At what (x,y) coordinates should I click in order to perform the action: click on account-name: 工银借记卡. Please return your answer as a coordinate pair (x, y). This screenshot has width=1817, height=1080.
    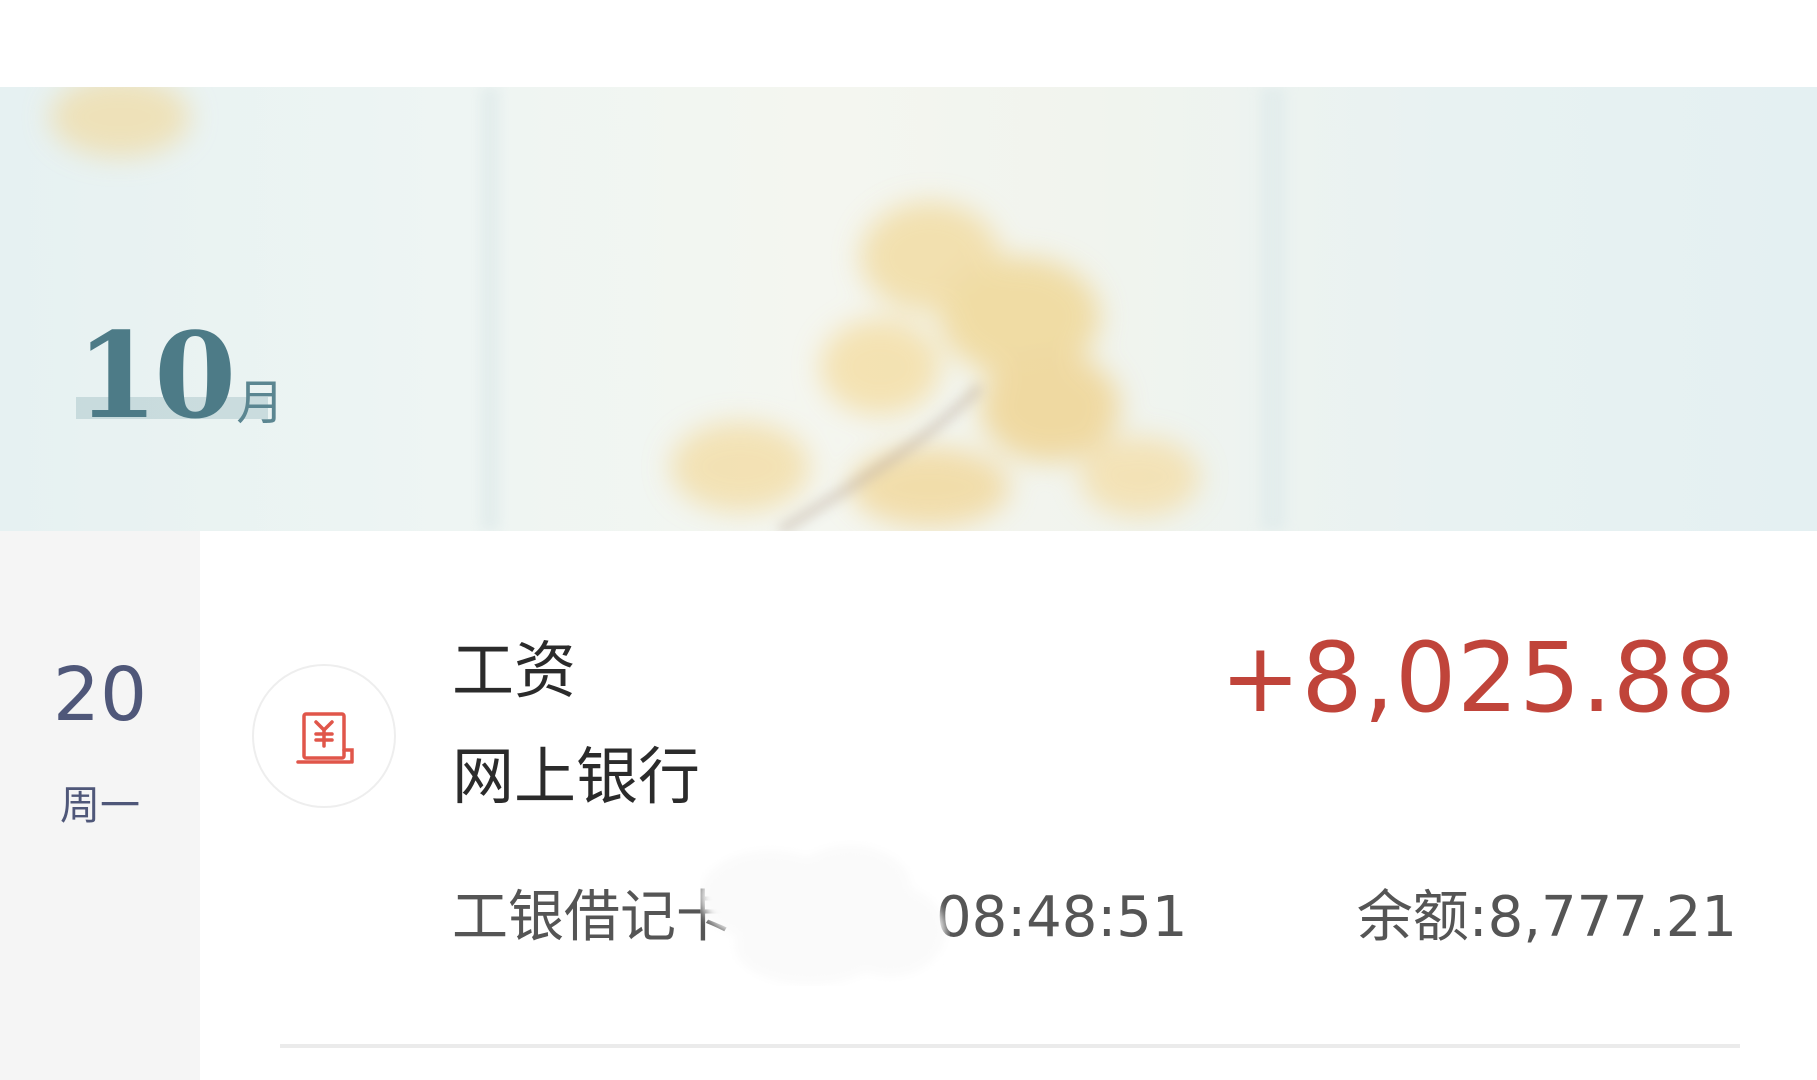
    Looking at the image, I should click on (592, 917).